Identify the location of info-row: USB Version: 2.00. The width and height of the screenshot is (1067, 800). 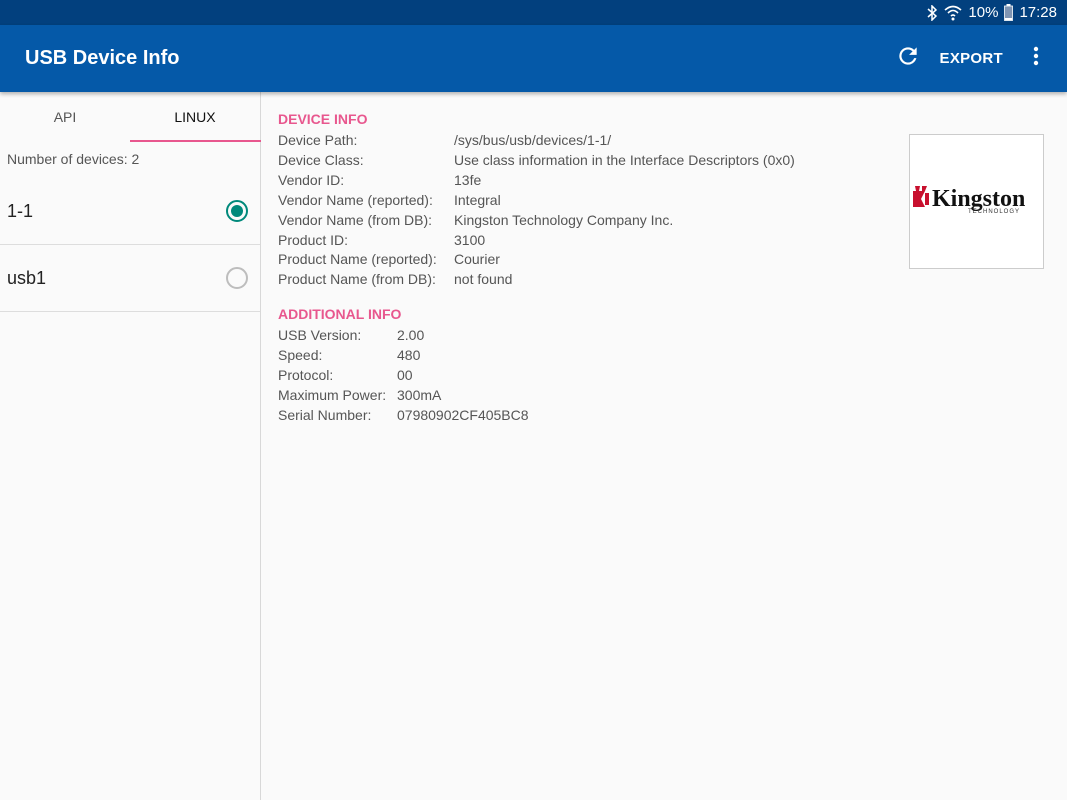
(403, 336).